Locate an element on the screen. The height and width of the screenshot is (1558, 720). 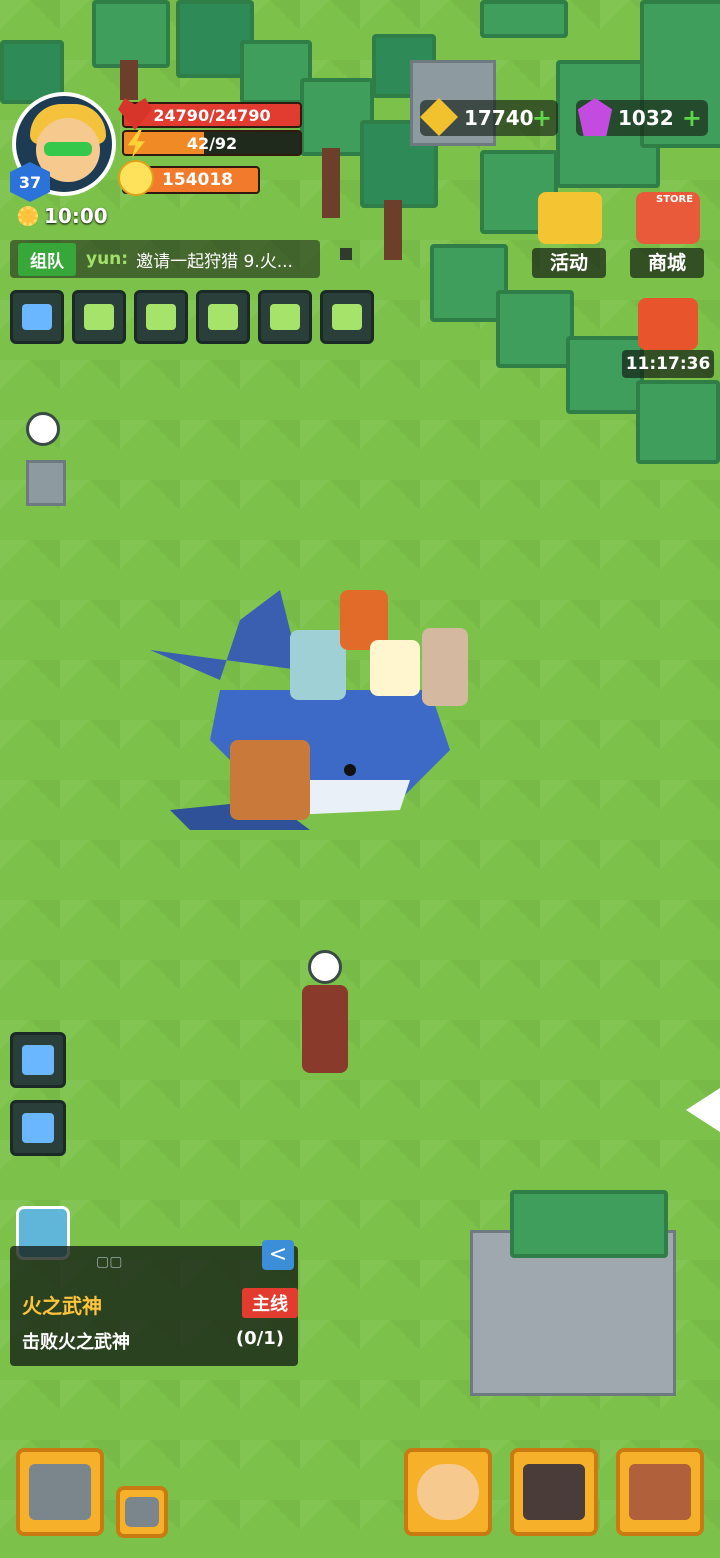
ice-beast-companion is located at coordinates (318, 665).